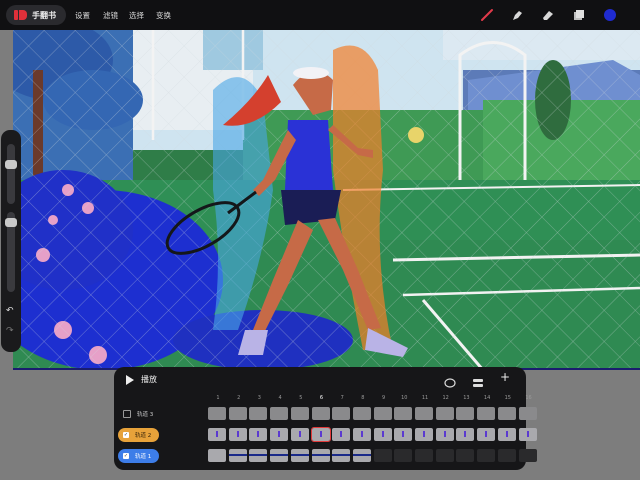 Image resolution: width=640 pixels, height=480 pixels. I want to click on smudge-tool, so click(517, 15).